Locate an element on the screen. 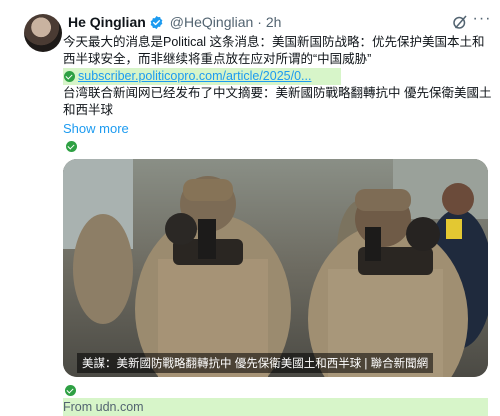 Image resolution: width=500 pixels, height=416 pixels. avatar is located at coordinates (43, 33).